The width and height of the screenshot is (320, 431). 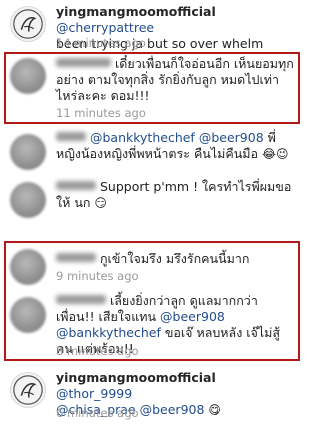 I want to click on comment-time: 11 minutes ago, so click(x=101, y=113).